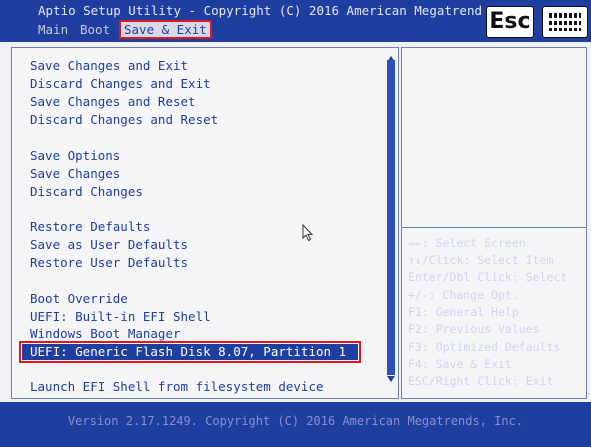  Describe the element at coordinates (308, 233) in the screenshot. I see `mouse-pointer-icon` at that location.